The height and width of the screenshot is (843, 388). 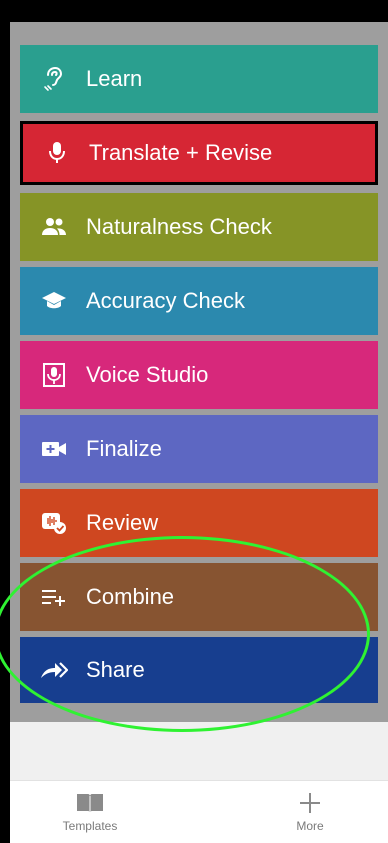 I want to click on voice-recorder-icon, so click(x=54, y=375).